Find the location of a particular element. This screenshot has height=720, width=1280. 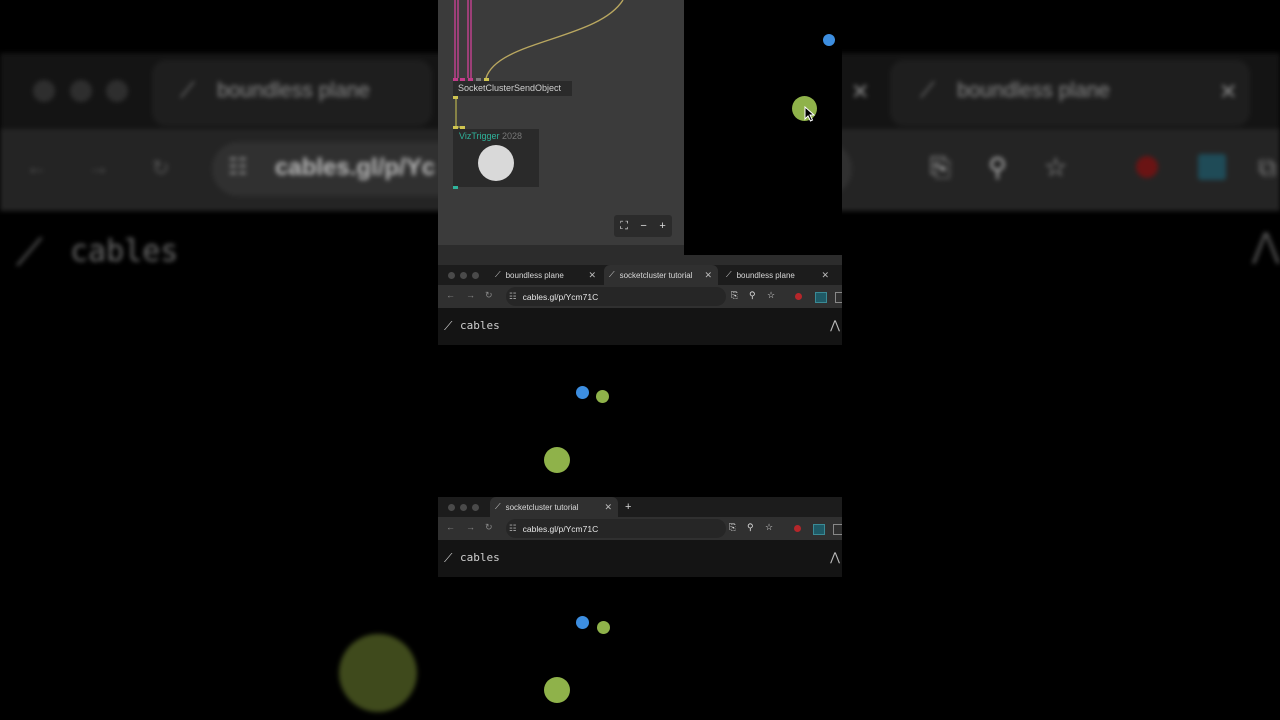

zoom-in-button: + is located at coordinates (662, 226).